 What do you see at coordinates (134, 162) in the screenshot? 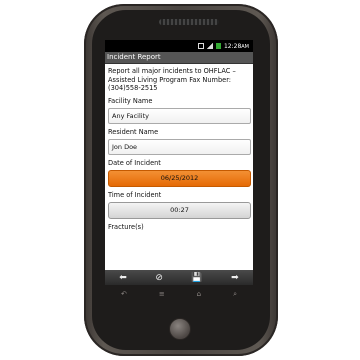
I see `date-label: Date of Incident` at bounding box center [134, 162].